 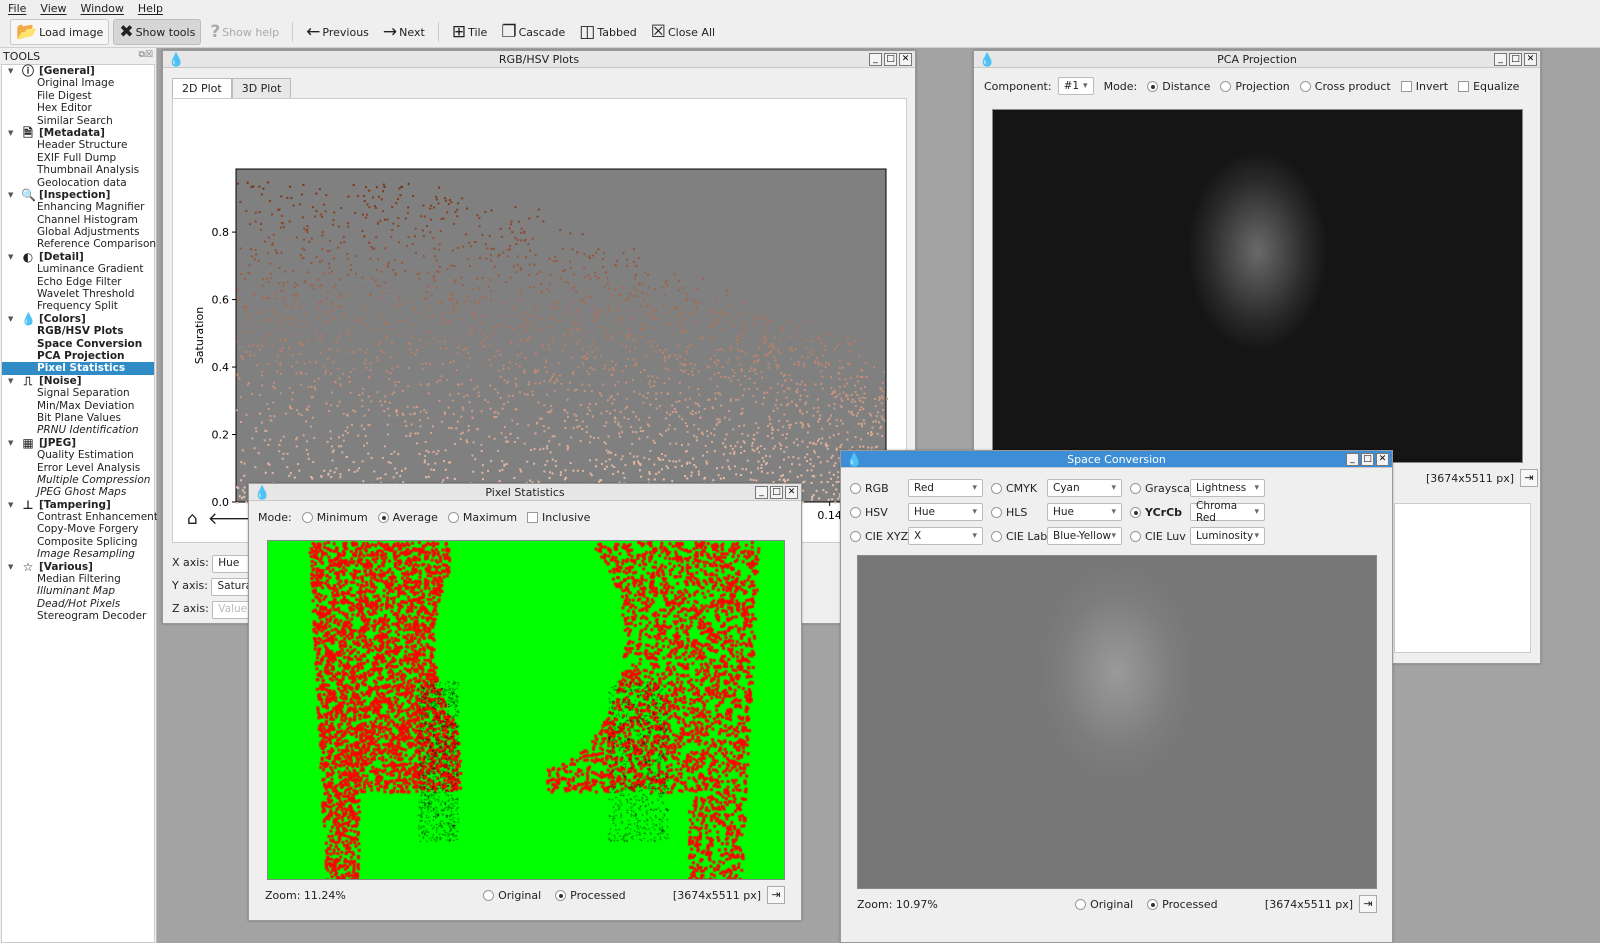 What do you see at coordinates (53, 8) in the screenshot?
I see `menu-view: View` at bounding box center [53, 8].